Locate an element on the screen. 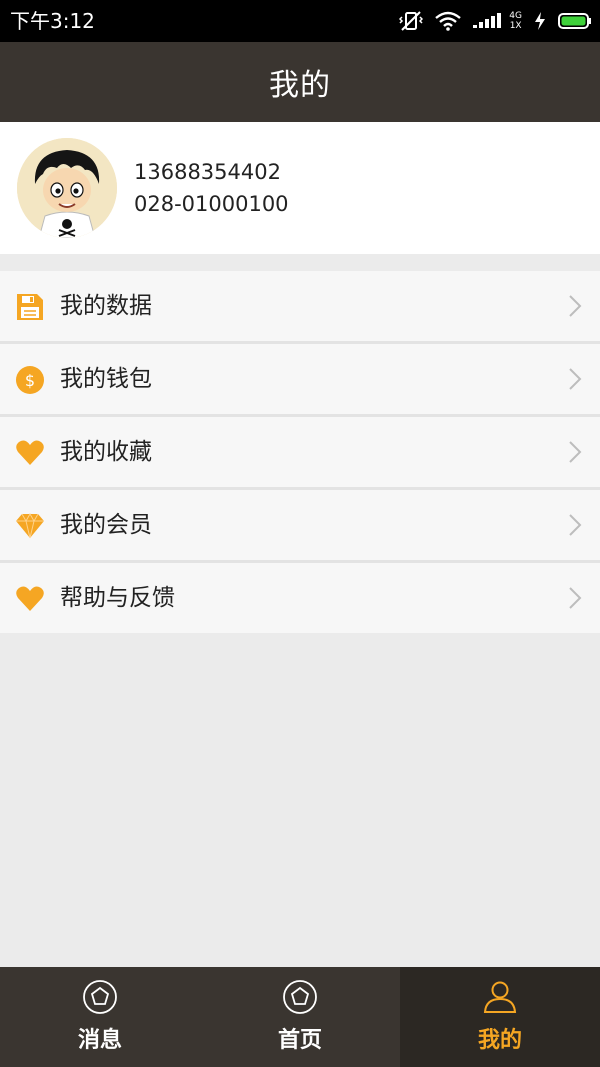 The width and height of the screenshot is (600, 1067). network-type-bottom: 1X is located at coordinates (515, 26).